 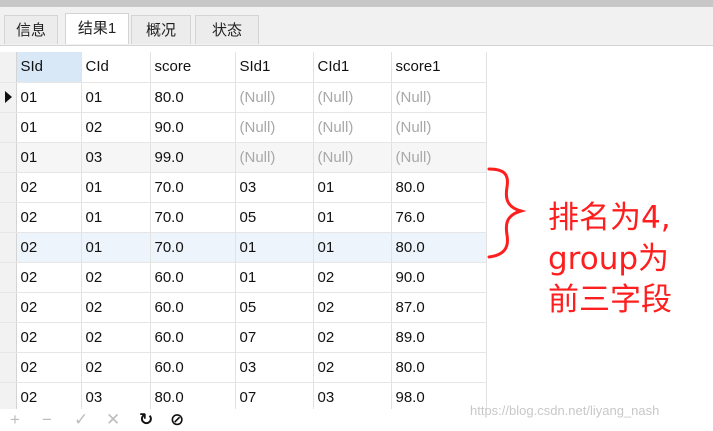 I want to click on cell-sid1: 03, so click(x=274, y=367).